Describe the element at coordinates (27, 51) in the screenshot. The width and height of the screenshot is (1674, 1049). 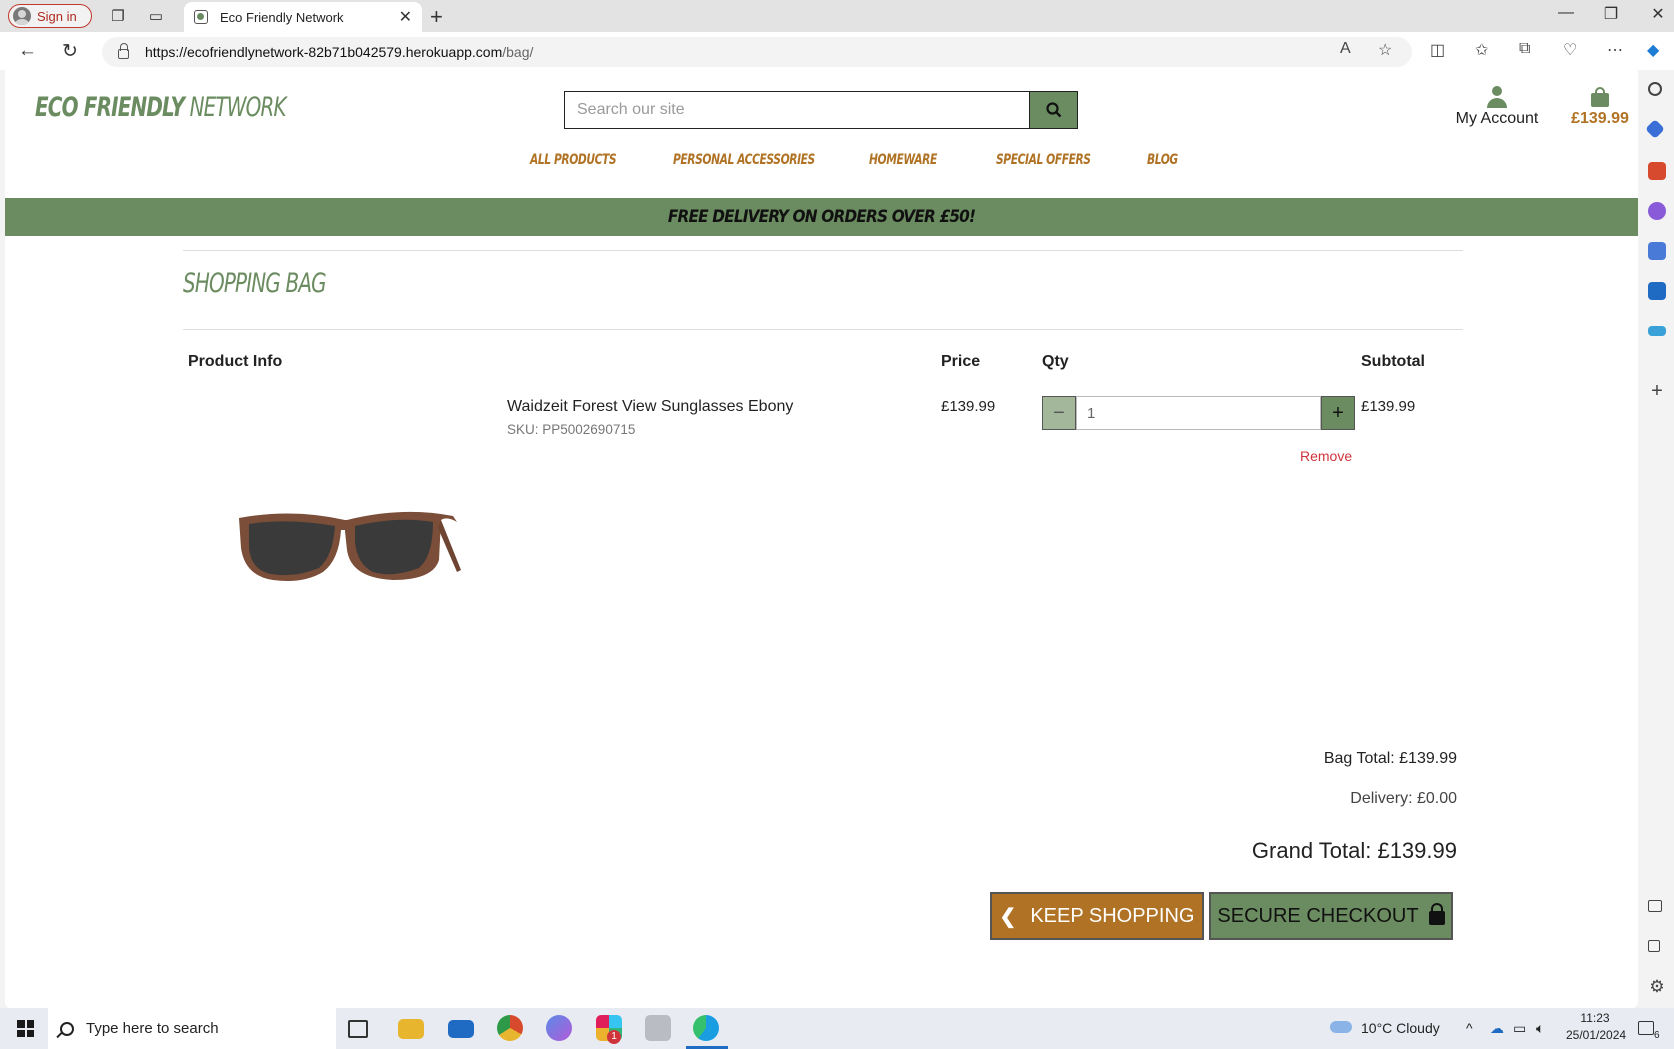
I see `back-icon: ←` at that location.